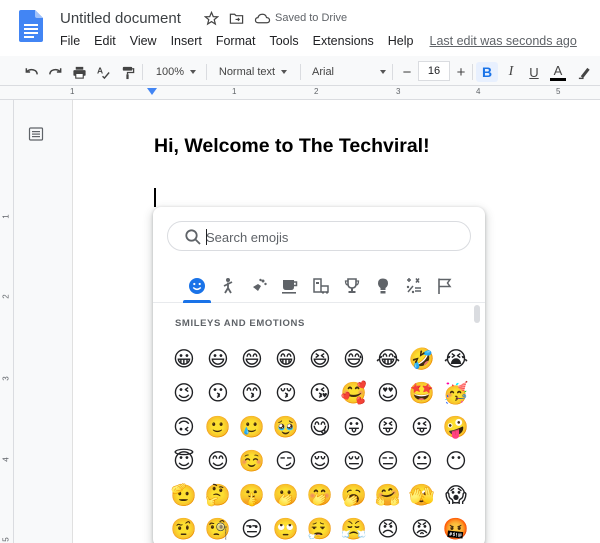 Image resolution: width=600 pixels, height=543 pixels. Describe the element at coordinates (283, 41) in the screenshot. I see `menu-tools: Tools` at that location.